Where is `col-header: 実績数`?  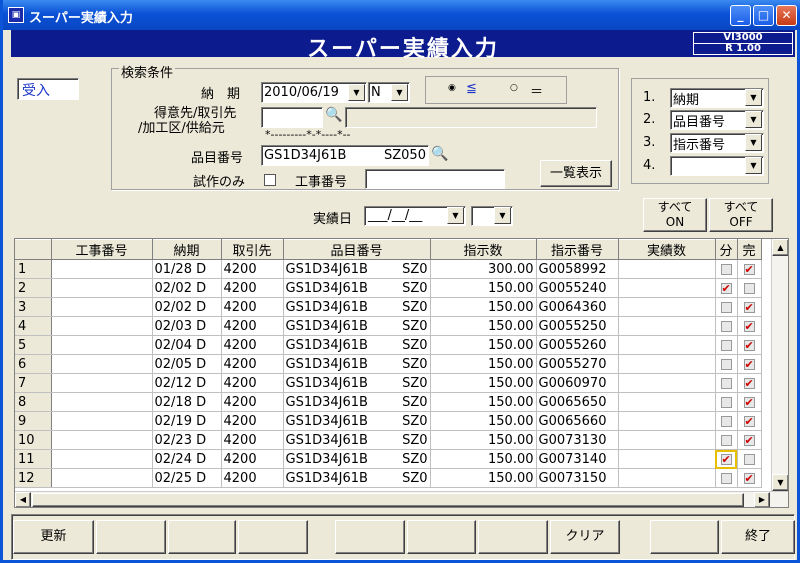
col-header: 実績数 is located at coordinates (667, 249).